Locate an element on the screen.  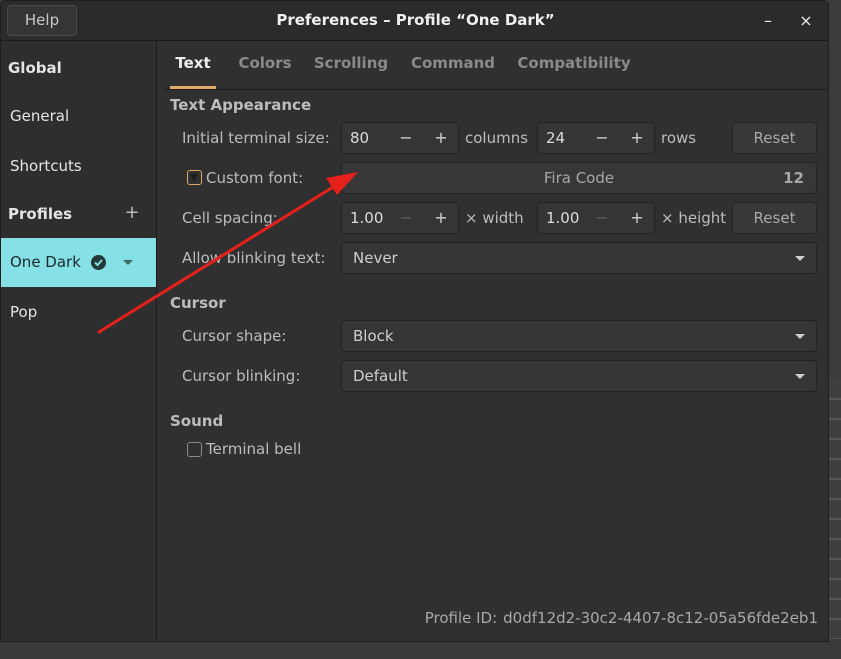
profile-id-value: d0df12d2-30c2-4407-8c12-05a56fde2eb1 is located at coordinates (660, 618).